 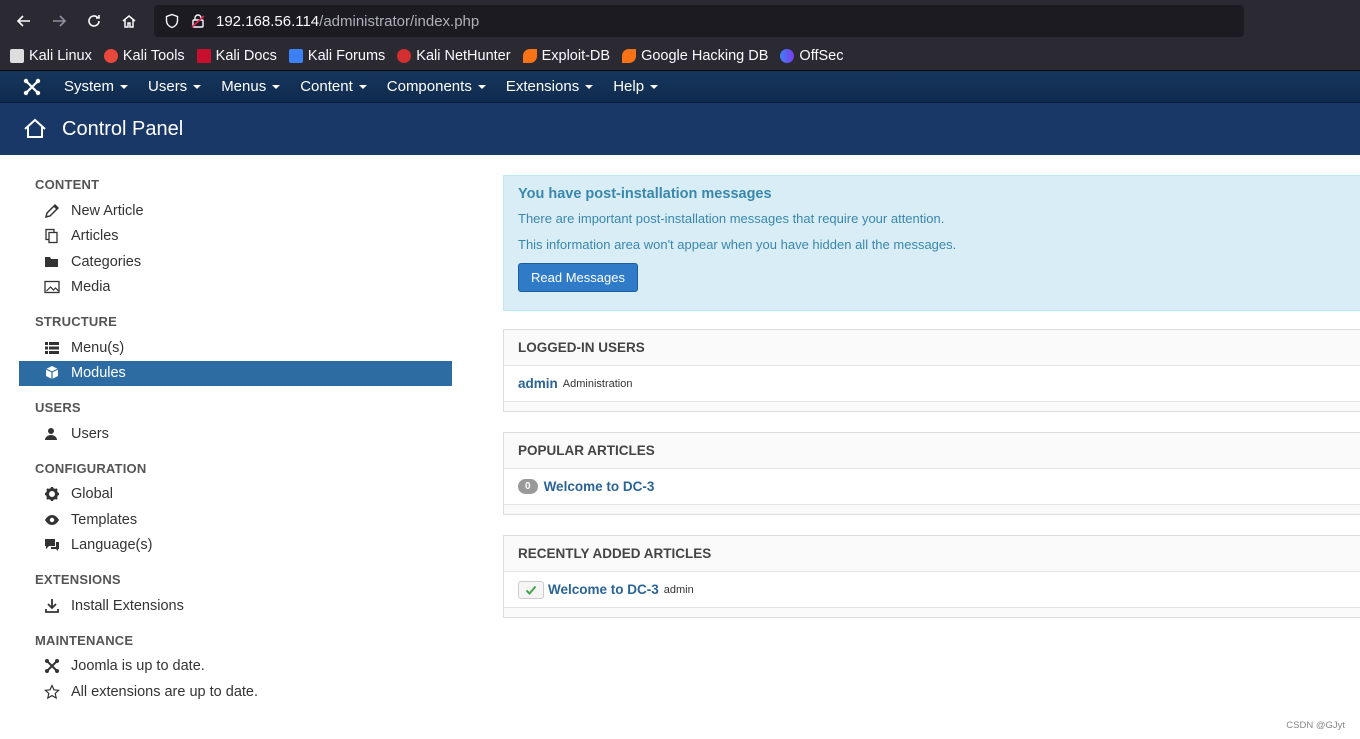 What do you see at coordinates (106, 261) in the screenshot?
I see `sidebar-item-label: Categories` at bounding box center [106, 261].